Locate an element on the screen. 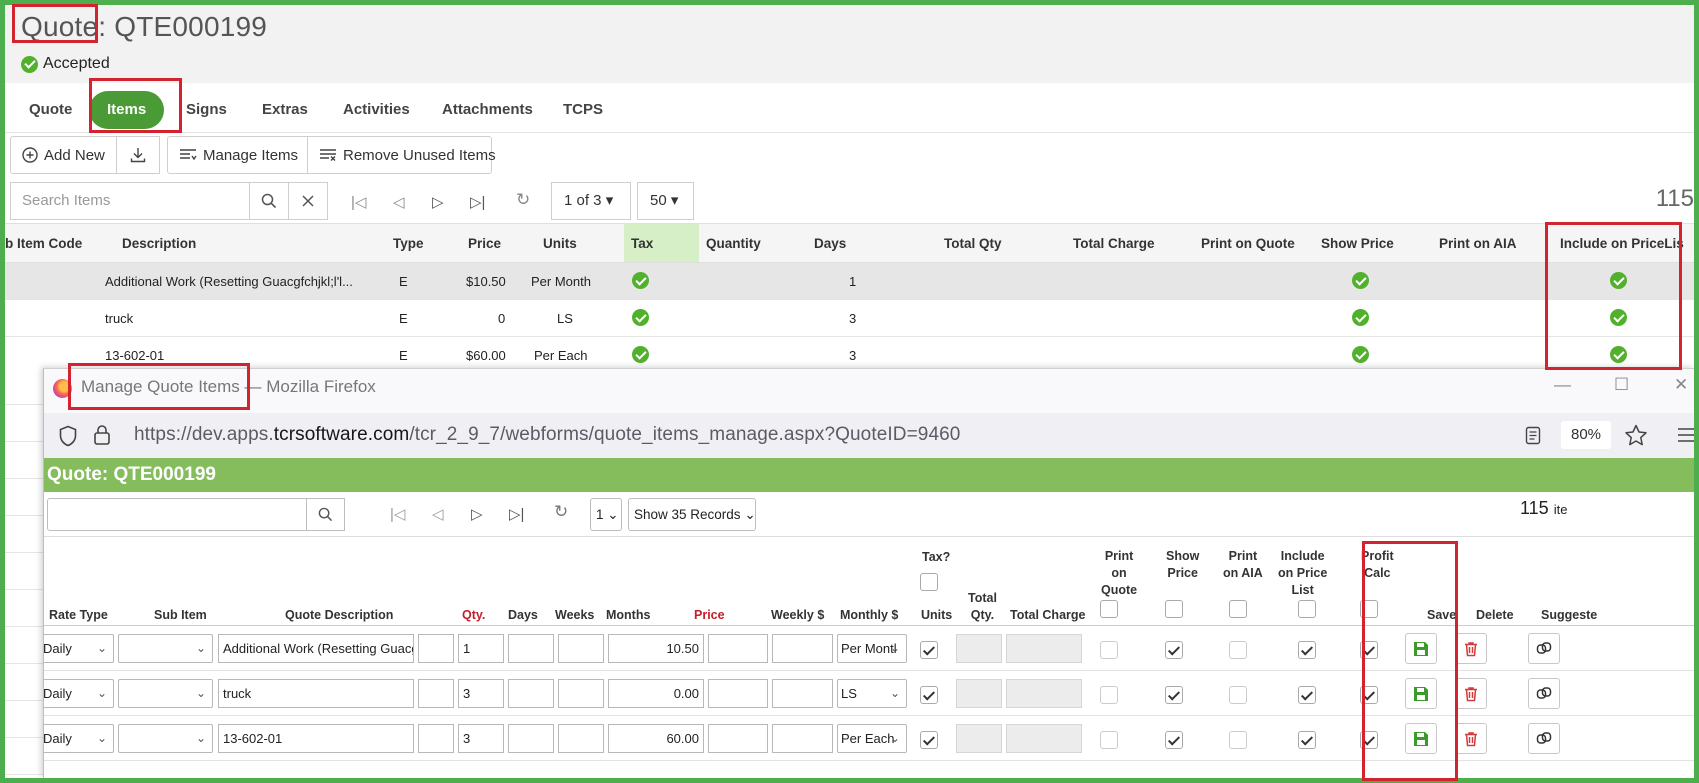 The height and width of the screenshot is (783, 1699). tab-attachments: Attachments is located at coordinates (487, 110).